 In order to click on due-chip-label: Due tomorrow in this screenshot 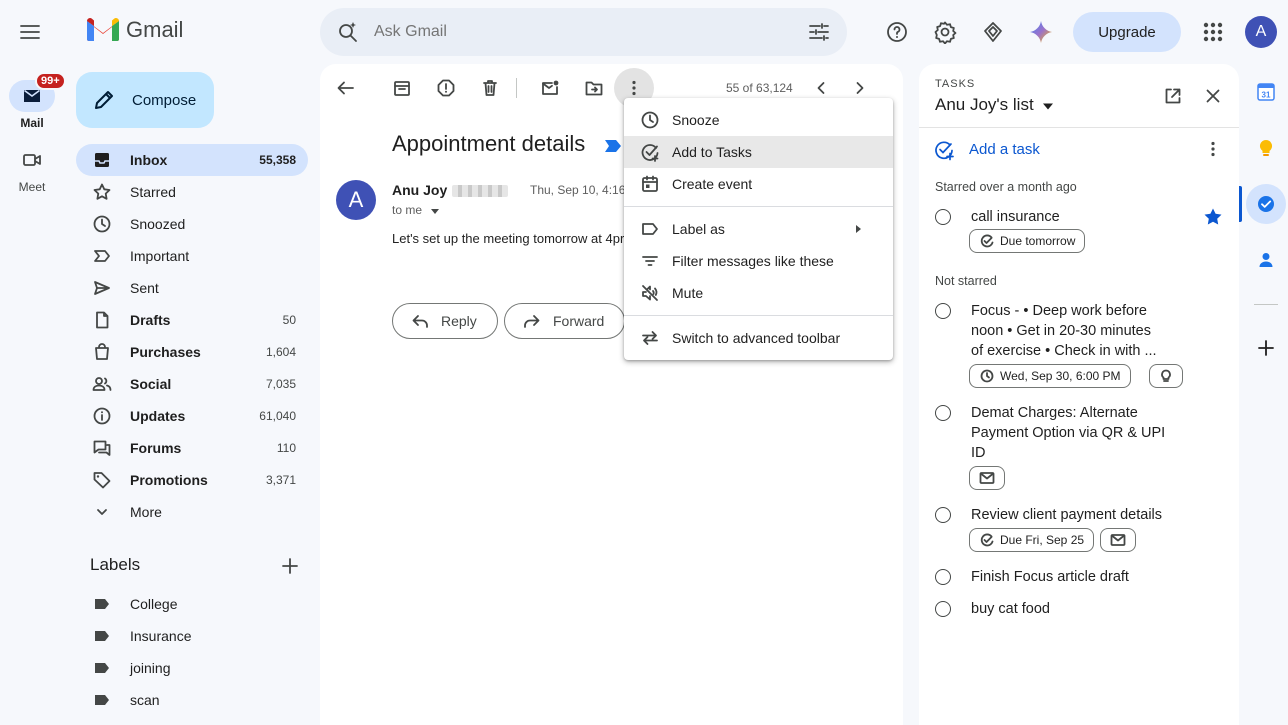, I will do `click(1038, 241)`.